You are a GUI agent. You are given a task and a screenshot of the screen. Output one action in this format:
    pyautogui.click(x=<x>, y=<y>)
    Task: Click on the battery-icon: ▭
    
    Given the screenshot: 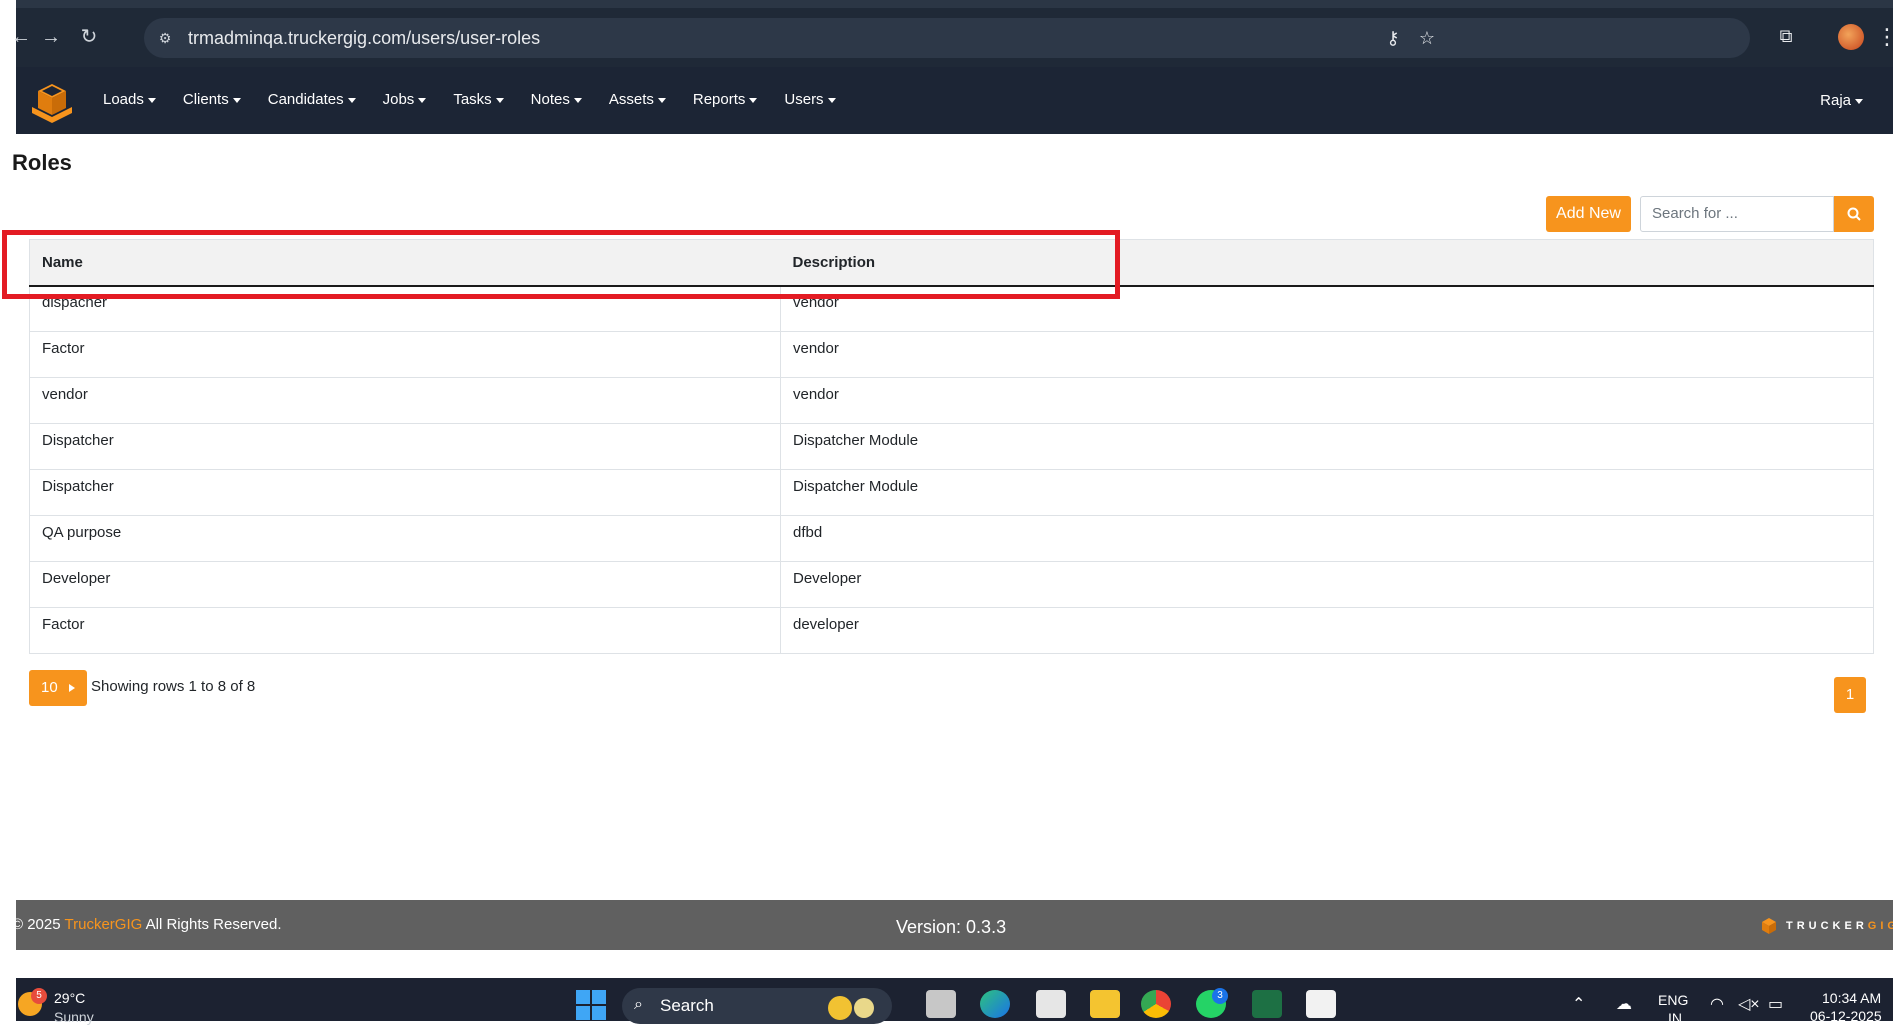 What is the action you would take?
    pyautogui.click(x=1775, y=1004)
    